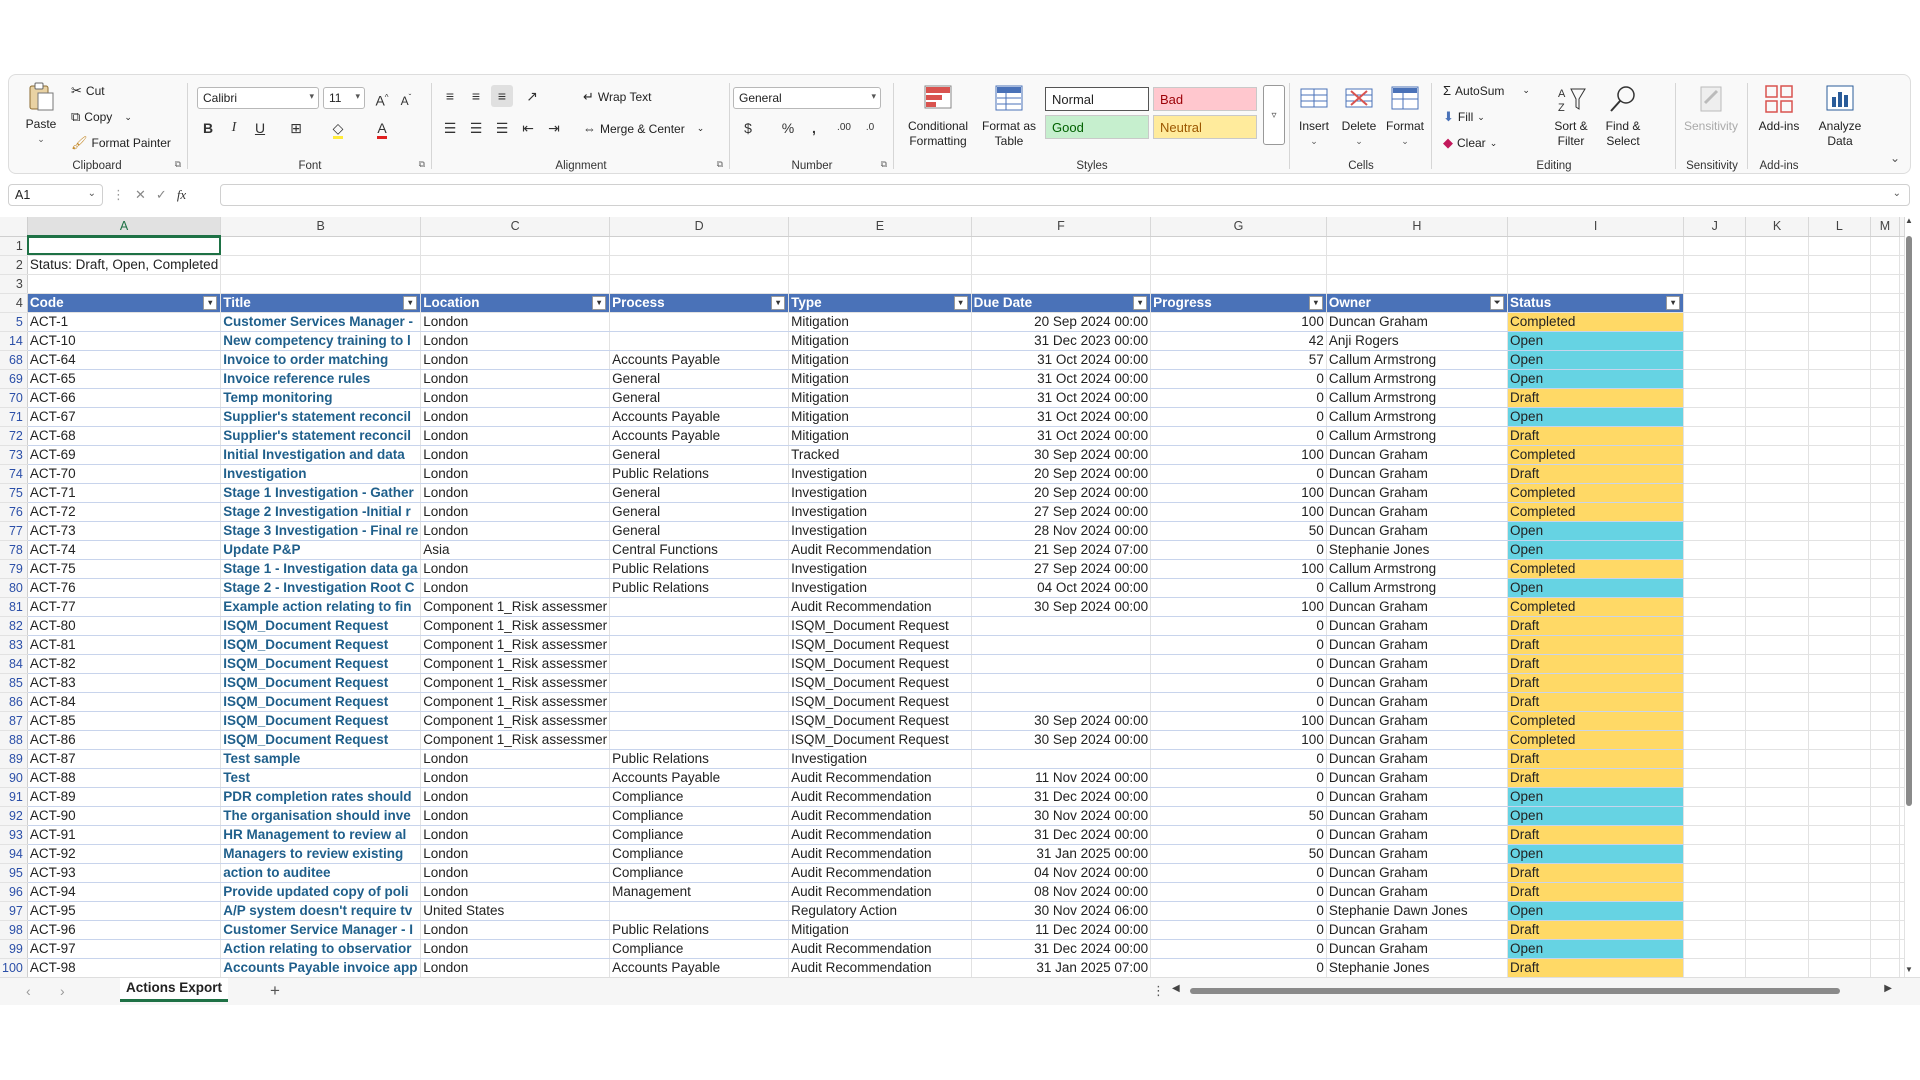 The image size is (1920, 1080). What do you see at coordinates (1061, 645) in the screenshot?
I see `cell-due` at bounding box center [1061, 645].